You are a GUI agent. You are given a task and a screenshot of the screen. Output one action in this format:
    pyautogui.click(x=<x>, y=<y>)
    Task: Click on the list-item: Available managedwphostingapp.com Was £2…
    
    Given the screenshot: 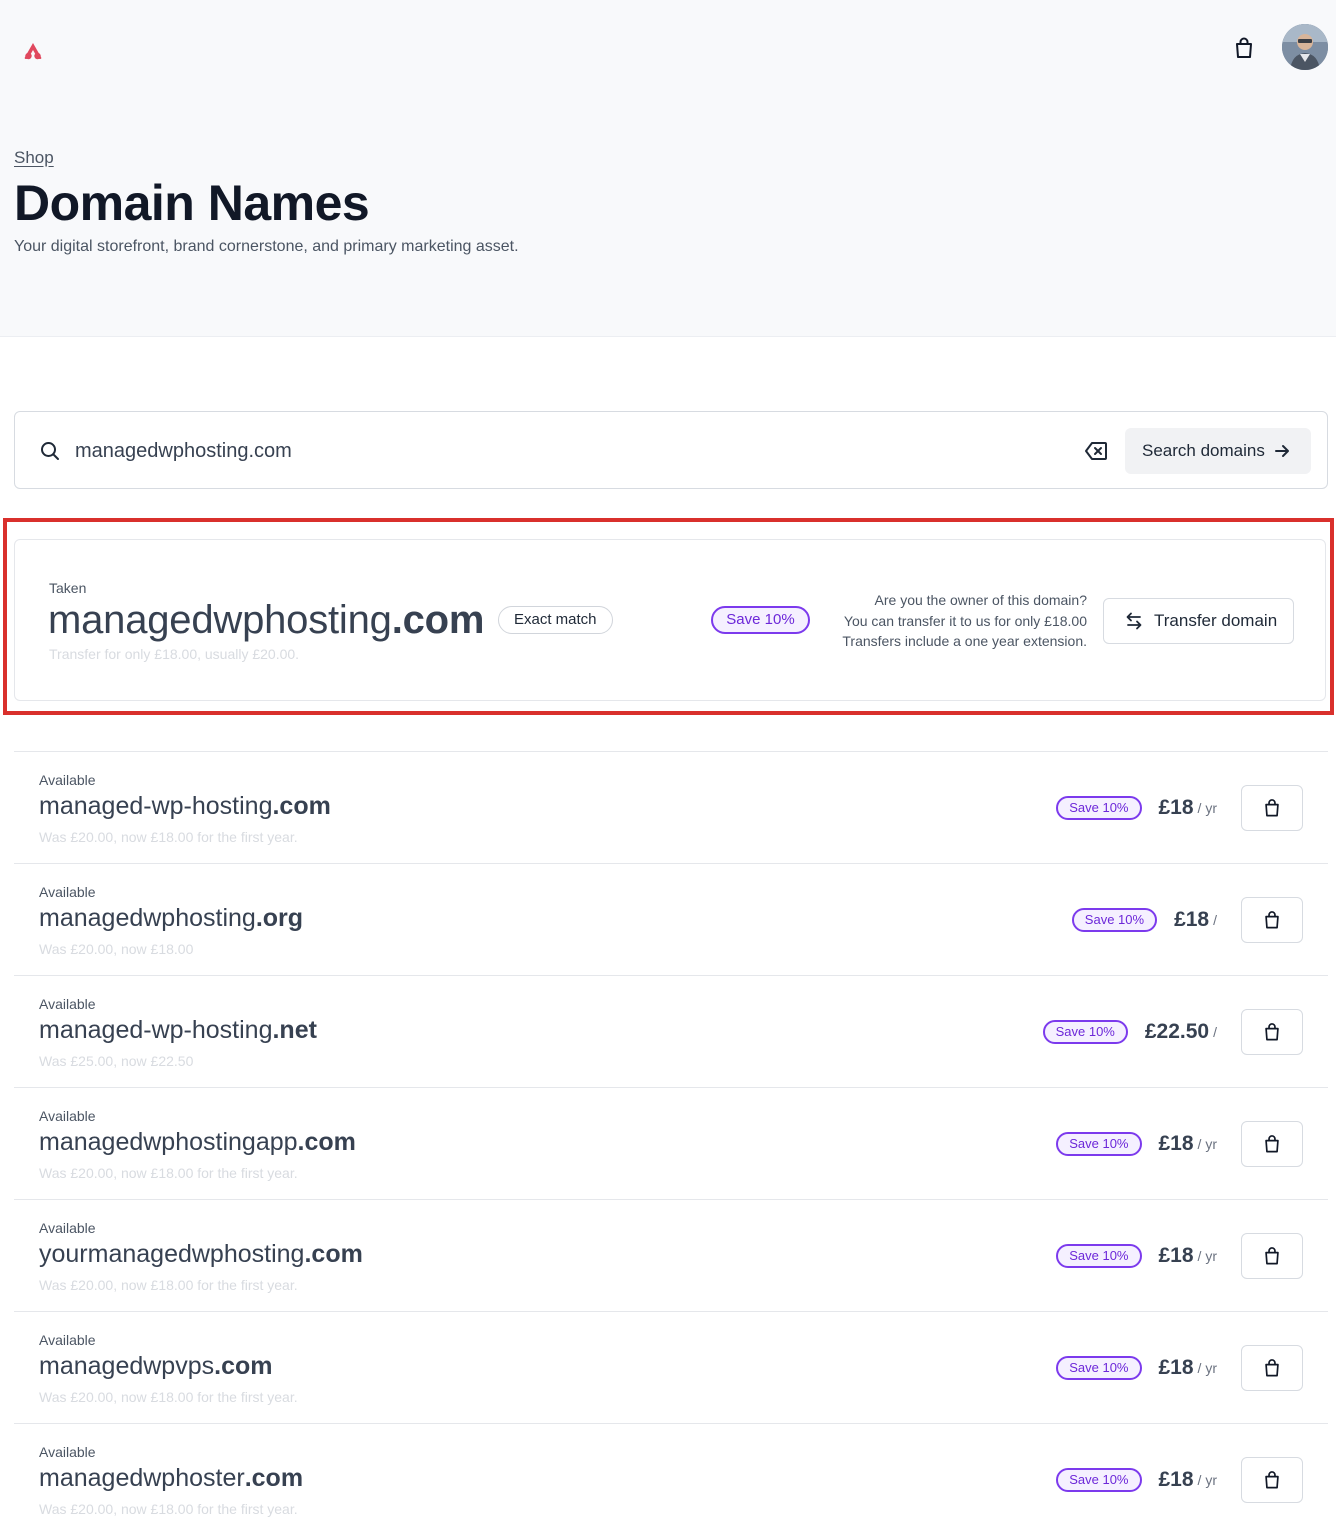 What is the action you would take?
    pyautogui.click(x=671, y=1143)
    